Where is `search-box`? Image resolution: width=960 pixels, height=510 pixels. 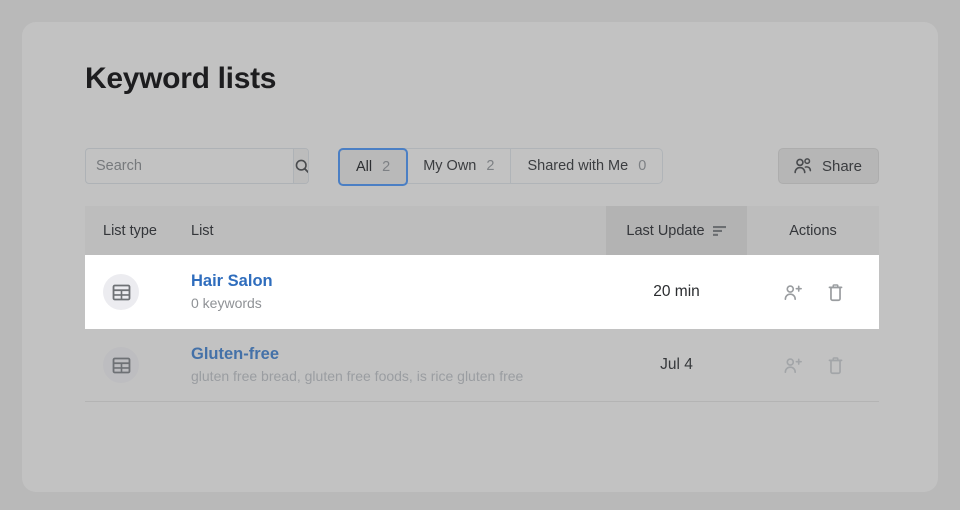 search-box is located at coordinates (197, 166).